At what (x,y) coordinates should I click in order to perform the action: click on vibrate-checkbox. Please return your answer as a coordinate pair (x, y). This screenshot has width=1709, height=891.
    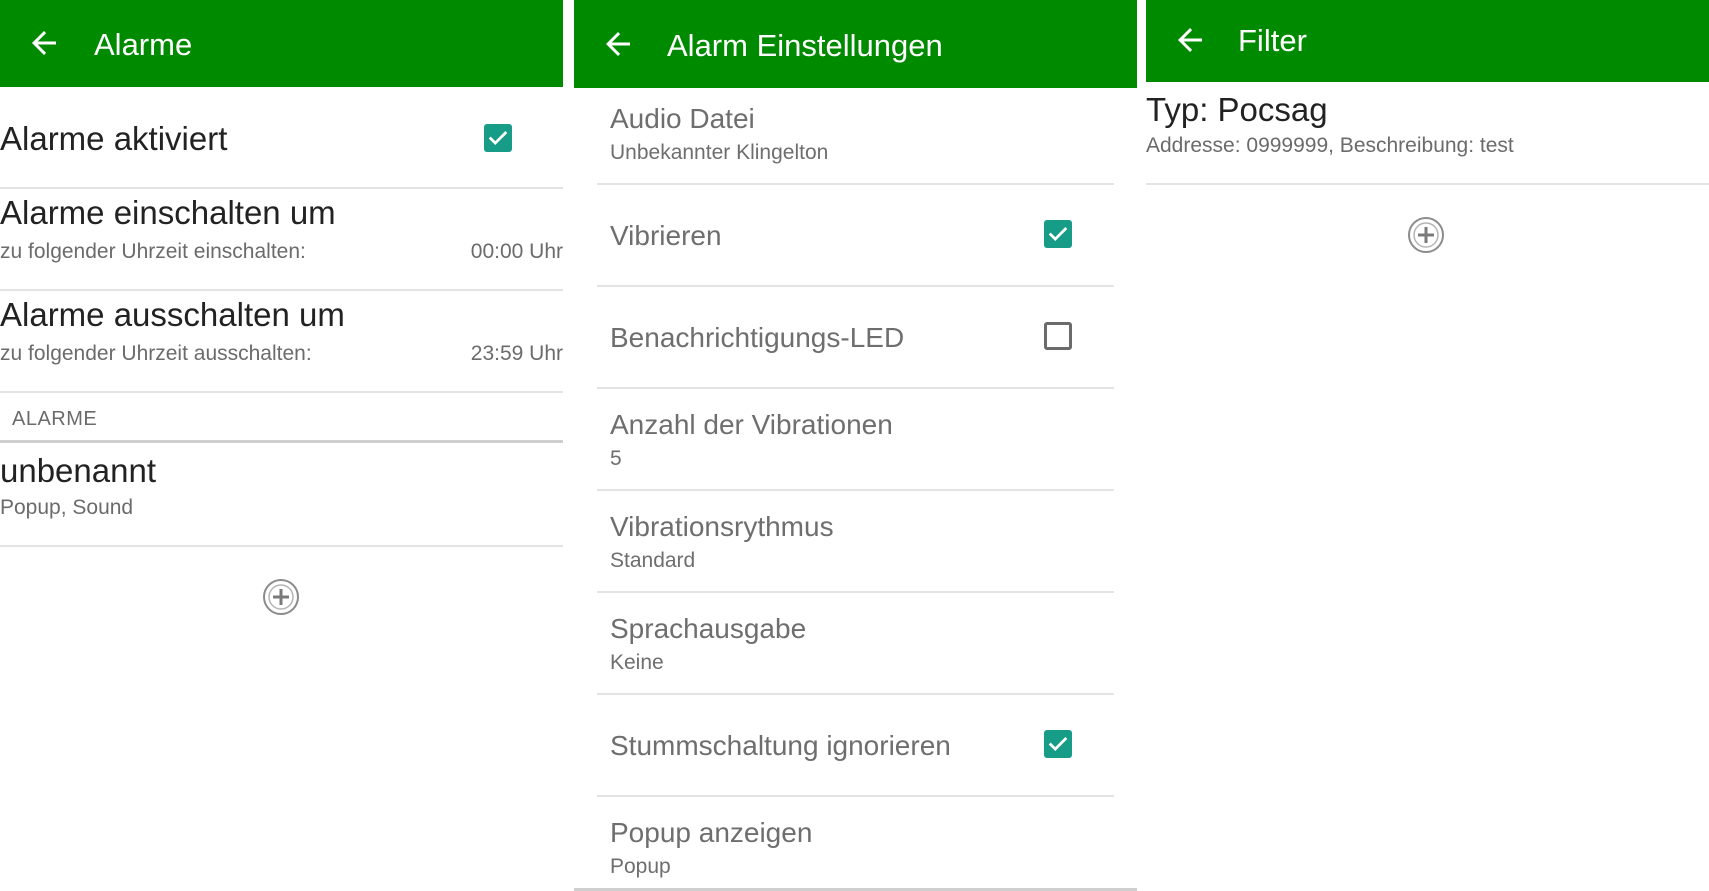
    Looking at the image, I should click on (1058, 234).